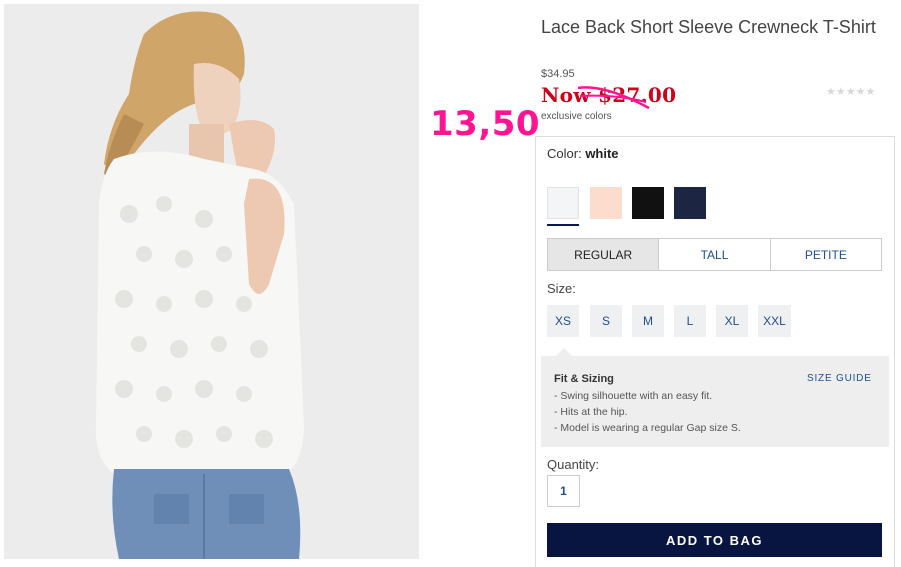 This screenshot has height=567, width=901. Describe the element at coordinates (648, 321) in the screenshot. I see `size-m-button: M` at that location.